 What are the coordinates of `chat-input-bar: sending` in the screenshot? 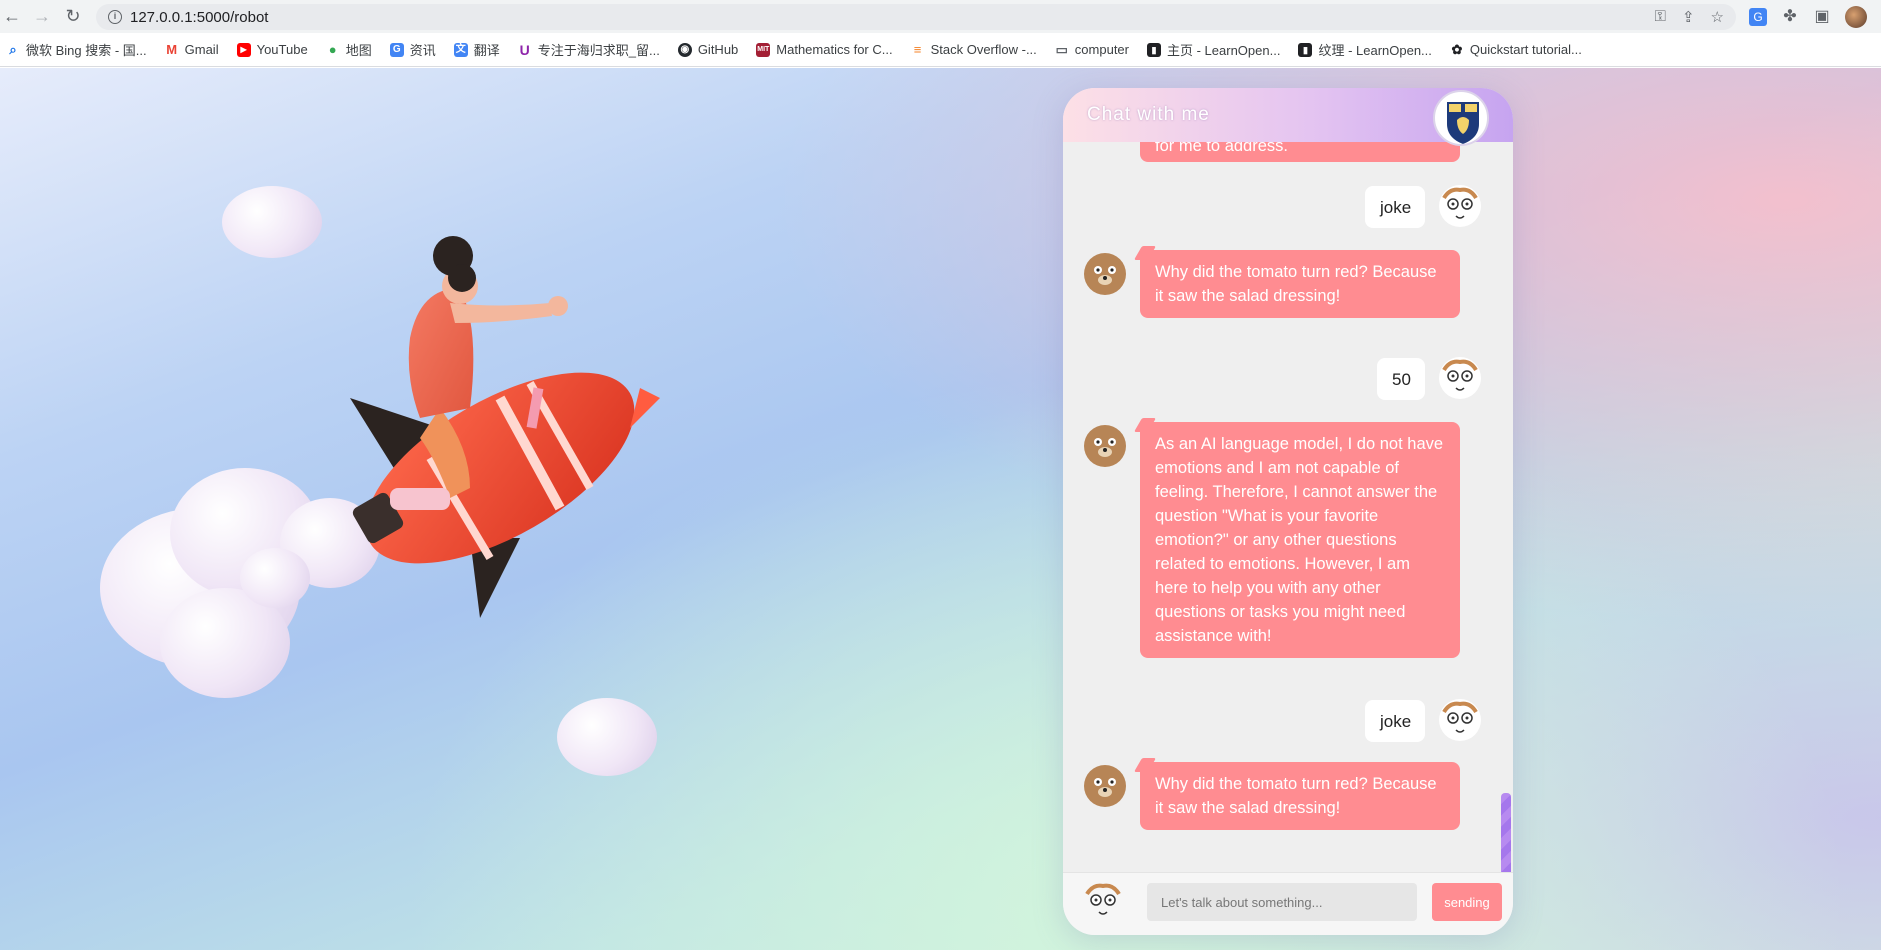 It's located at (1288, 903).